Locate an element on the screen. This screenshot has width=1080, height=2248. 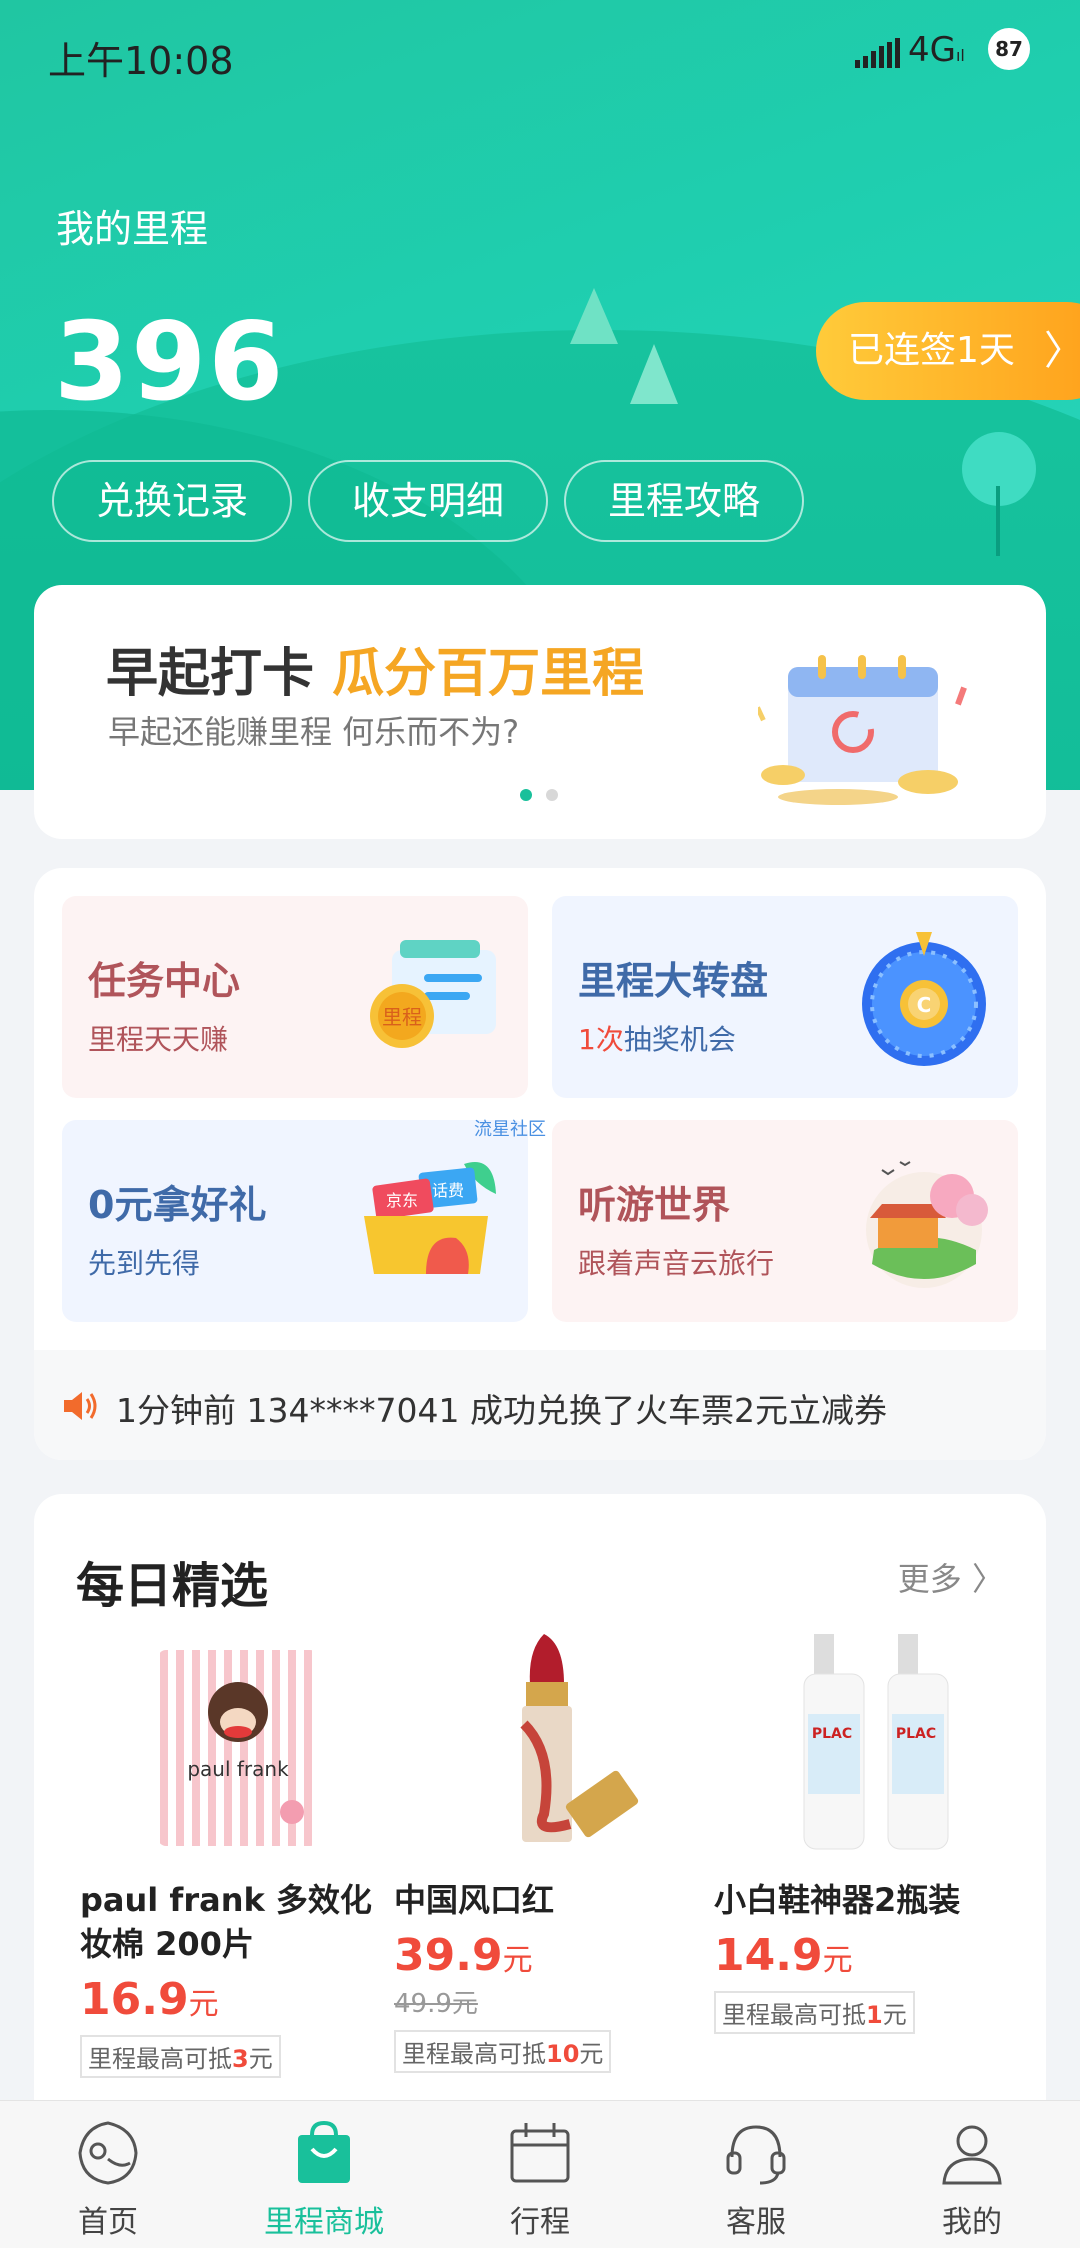
miles-deduction-tag: 里程最高可抵1元 is located at coordinates (814, 2012).